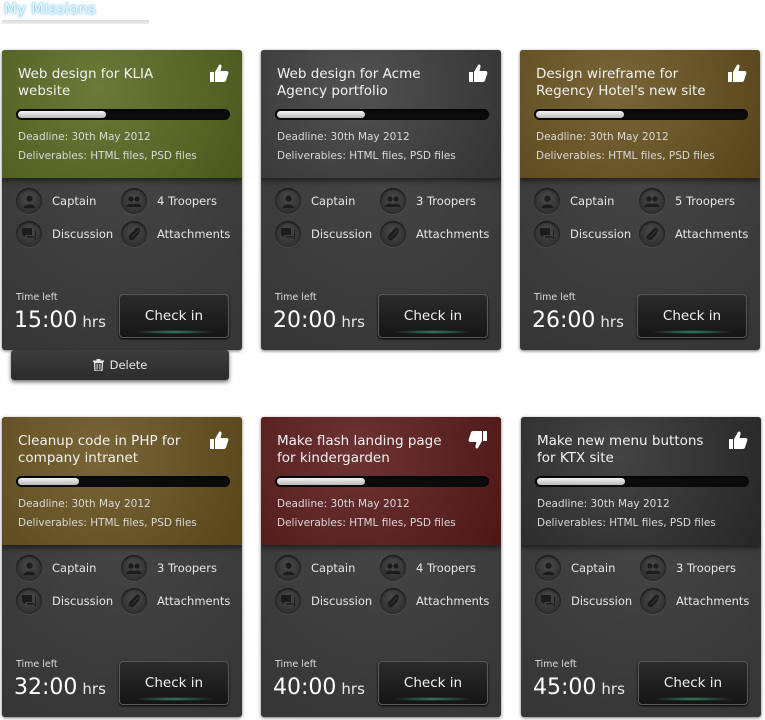 The height and width of the screenshot is (720, 765). I want to click on trash-icon, so click(98, 365).